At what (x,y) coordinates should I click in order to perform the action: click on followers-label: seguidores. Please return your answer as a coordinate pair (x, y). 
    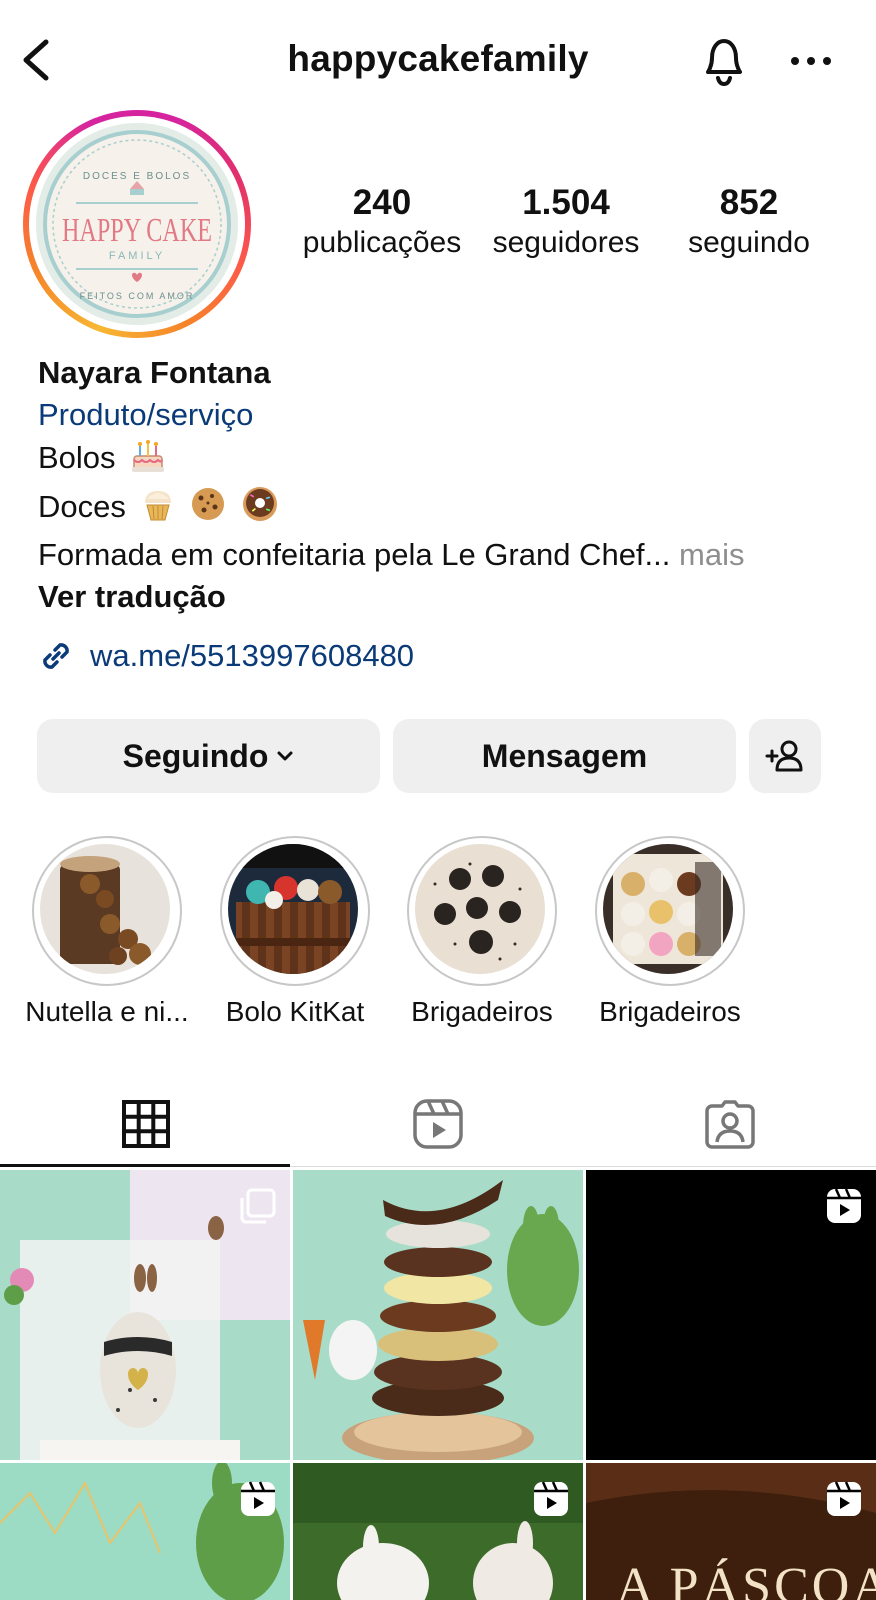
    Looking at the image, I should click on (566, 242).